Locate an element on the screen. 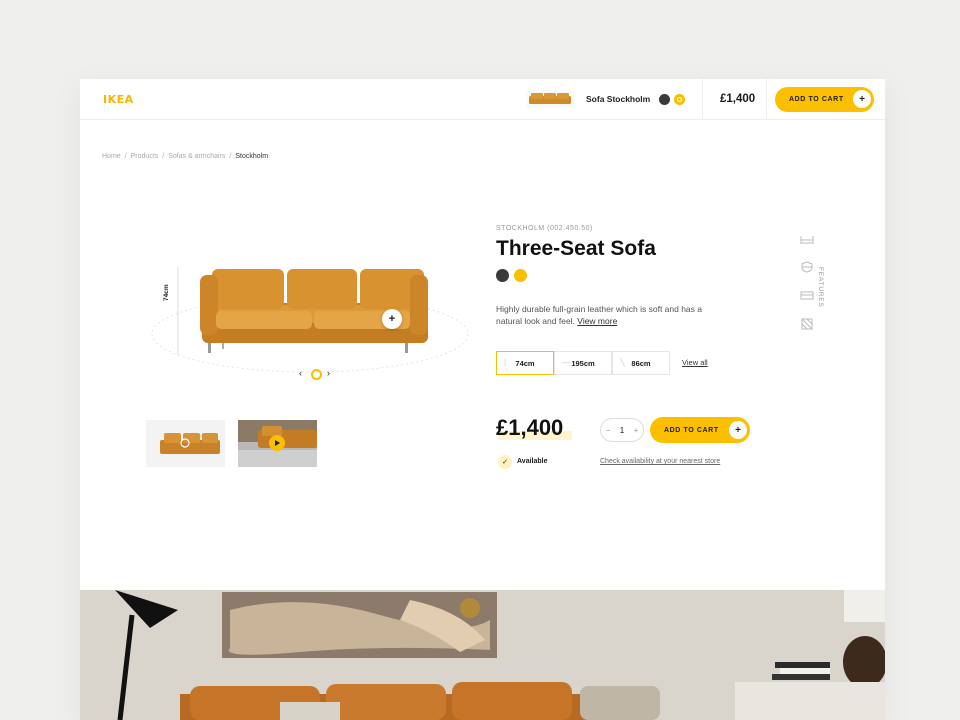  quantity-value: 1 is located at coordinates (622, 430).